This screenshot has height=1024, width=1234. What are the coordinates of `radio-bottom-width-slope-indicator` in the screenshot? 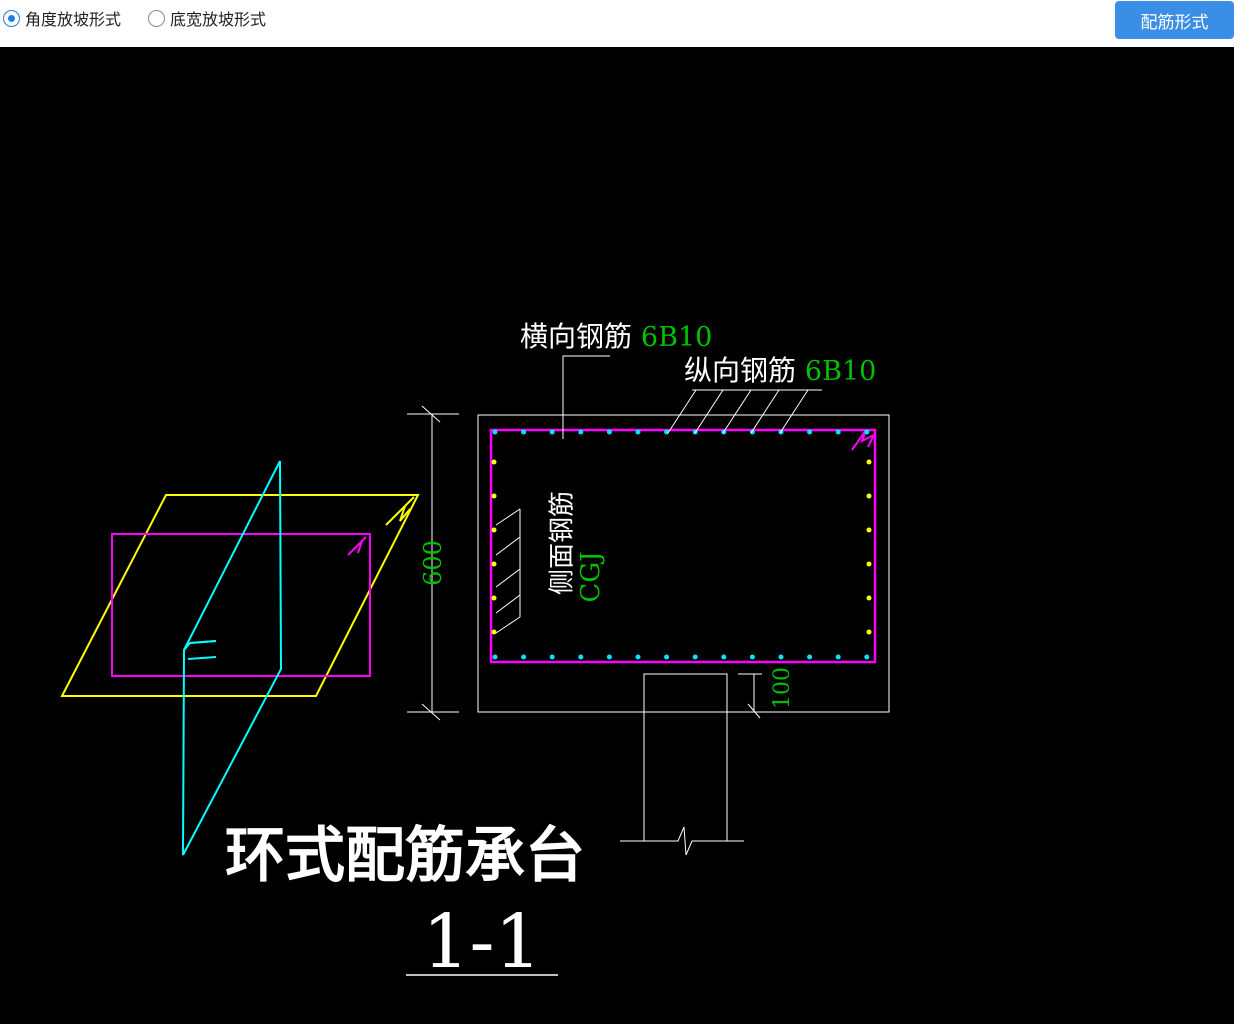 It's located at (156, 18).